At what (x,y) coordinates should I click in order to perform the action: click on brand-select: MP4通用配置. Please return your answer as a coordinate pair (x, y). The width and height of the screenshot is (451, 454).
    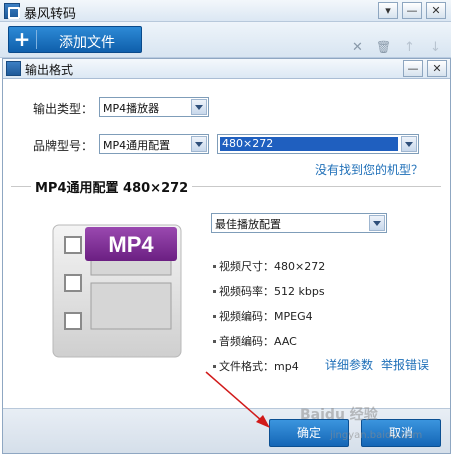
    Looking at the image, I should click on (154, 144).